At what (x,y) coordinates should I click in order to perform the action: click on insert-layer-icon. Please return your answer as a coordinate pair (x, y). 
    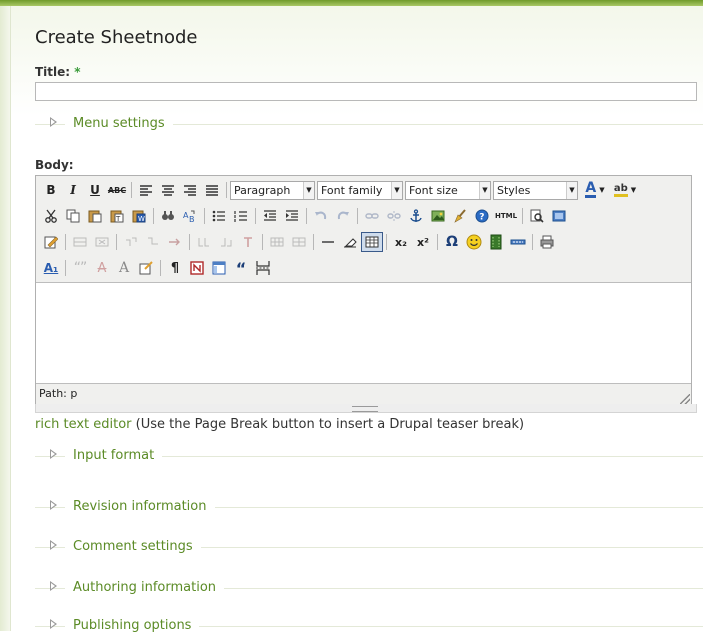
    Looking at the image, I should click on (80, 242).